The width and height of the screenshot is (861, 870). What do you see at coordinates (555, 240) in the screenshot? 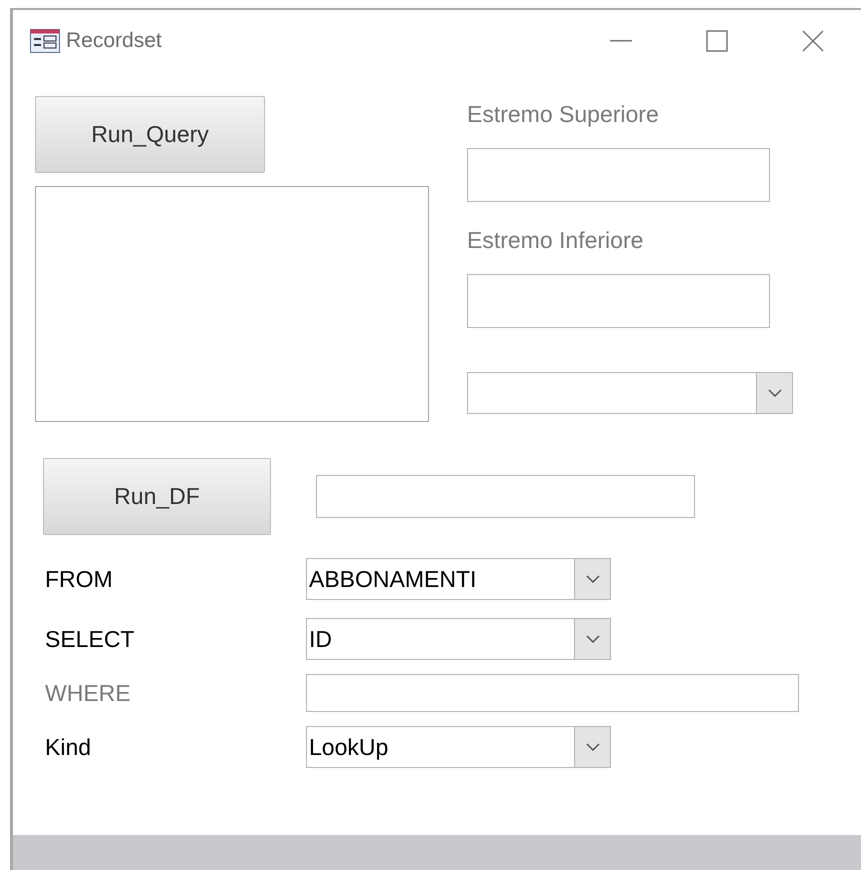
I see `field-label: Estremo Inferiore` at bounding box center [555, 240].